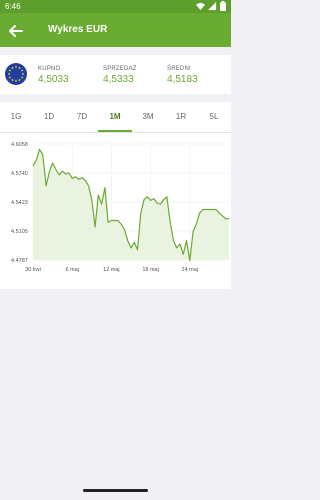 This screenshot has height=500, width=320. I want to click on battery-icon, so click(223, 6).